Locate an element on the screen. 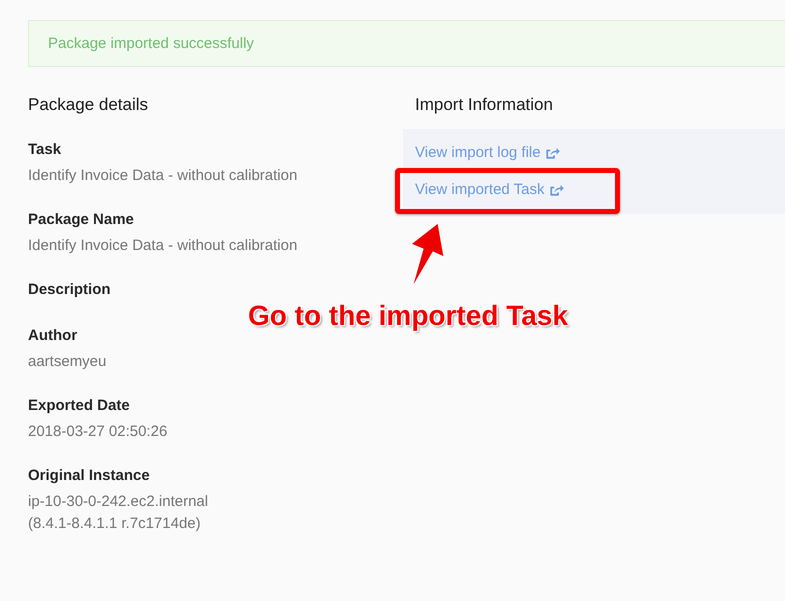  annotation-caption: Go to the imported Task is located at coordinates (408, 316).